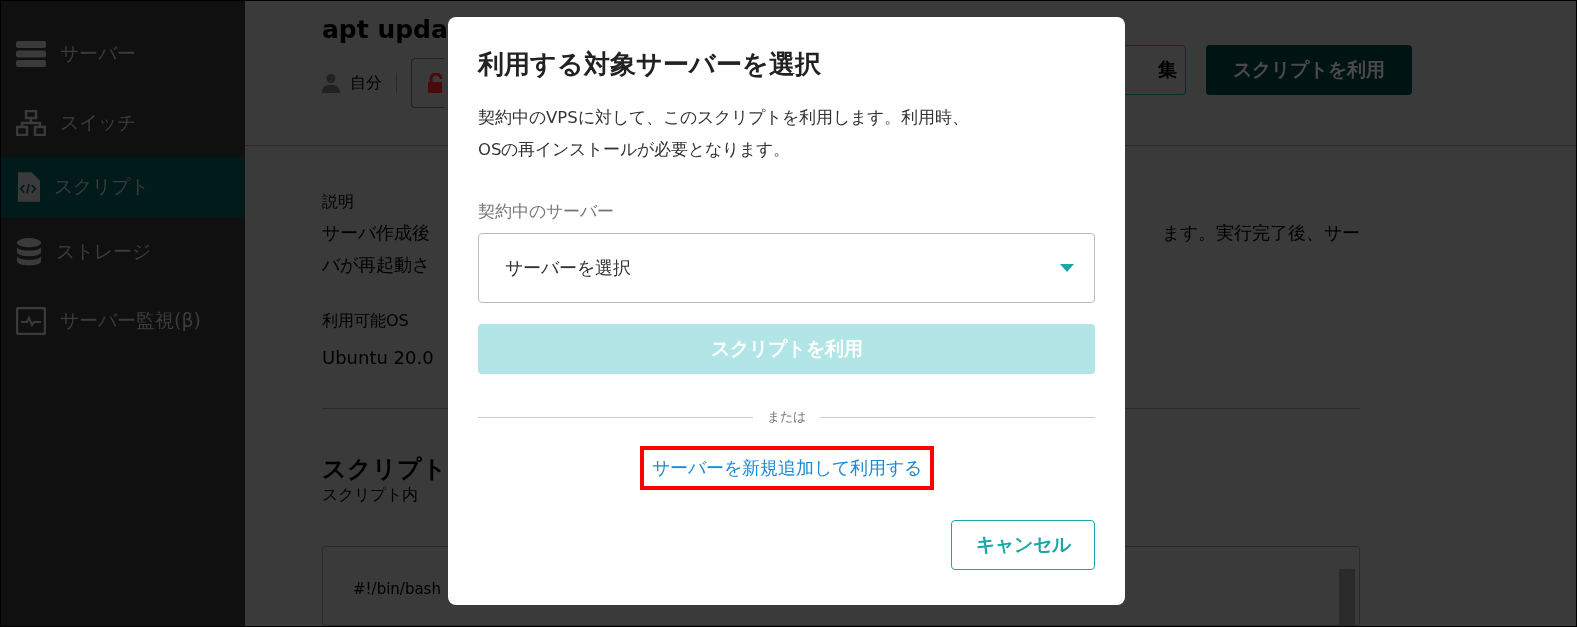  What do you see at coordinates (31, 122) in the screenshot?
I see `network-icon` at bounding box center [31, 122].